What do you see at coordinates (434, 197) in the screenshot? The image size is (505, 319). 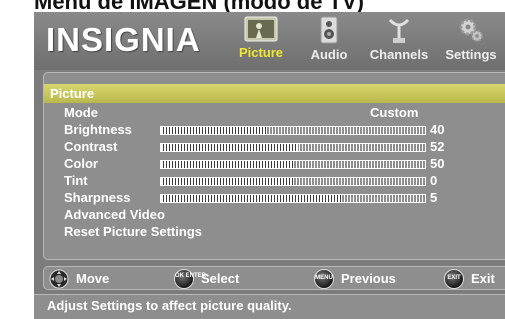 I see `sharpness-value: 5` at bounding box center [434, 197].